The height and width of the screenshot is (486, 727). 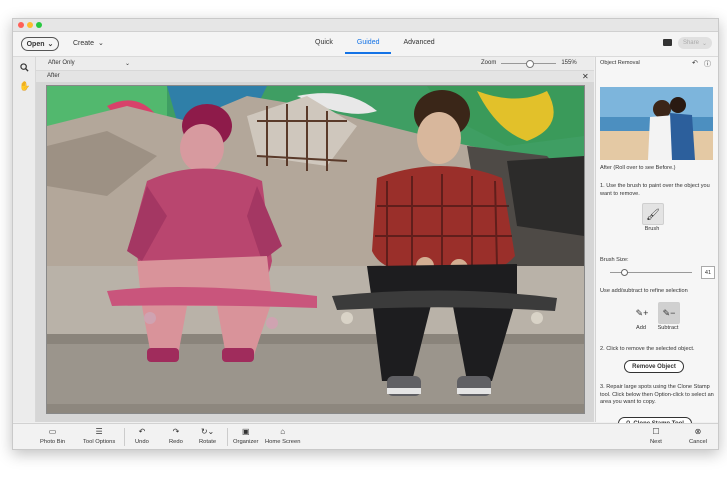 I want to click on brush-size-slider, so click(x=651, y=272).